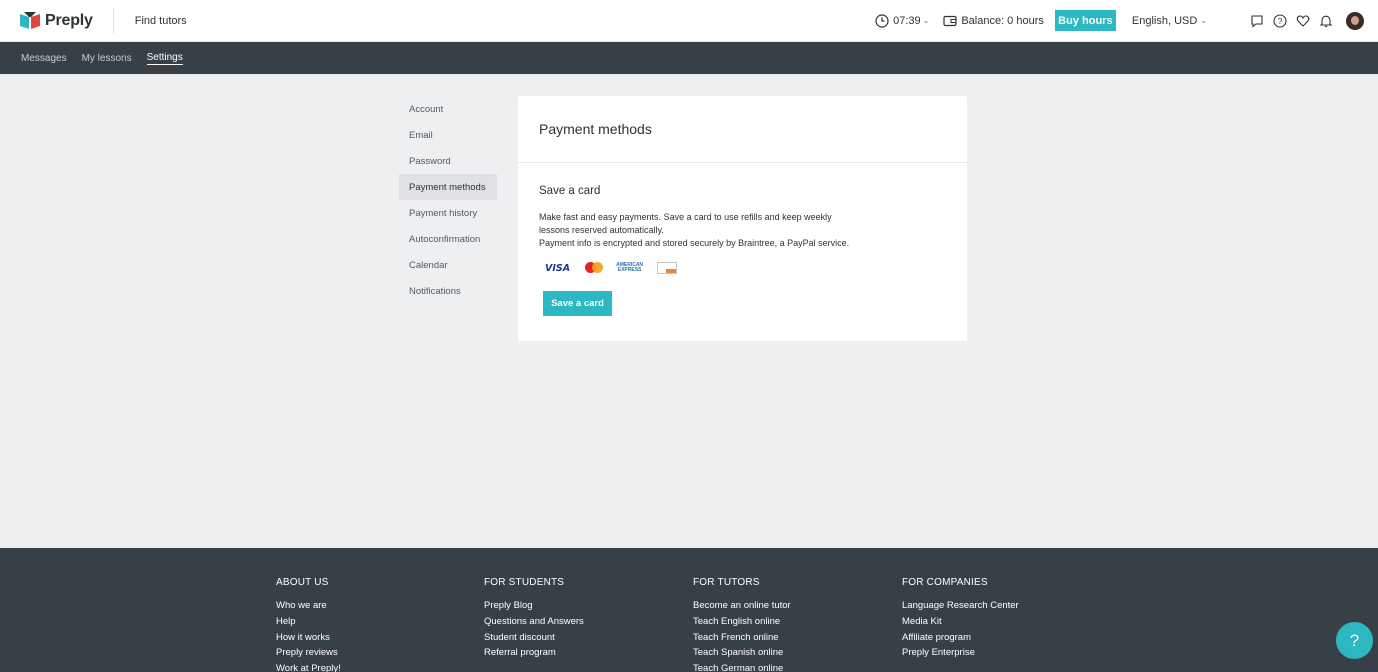 The height and width of the screenshot is (672, 1378). Describe the element at coordinates (577, 303) in the screenshot. I see `save-card-button: Save a card` at that location.